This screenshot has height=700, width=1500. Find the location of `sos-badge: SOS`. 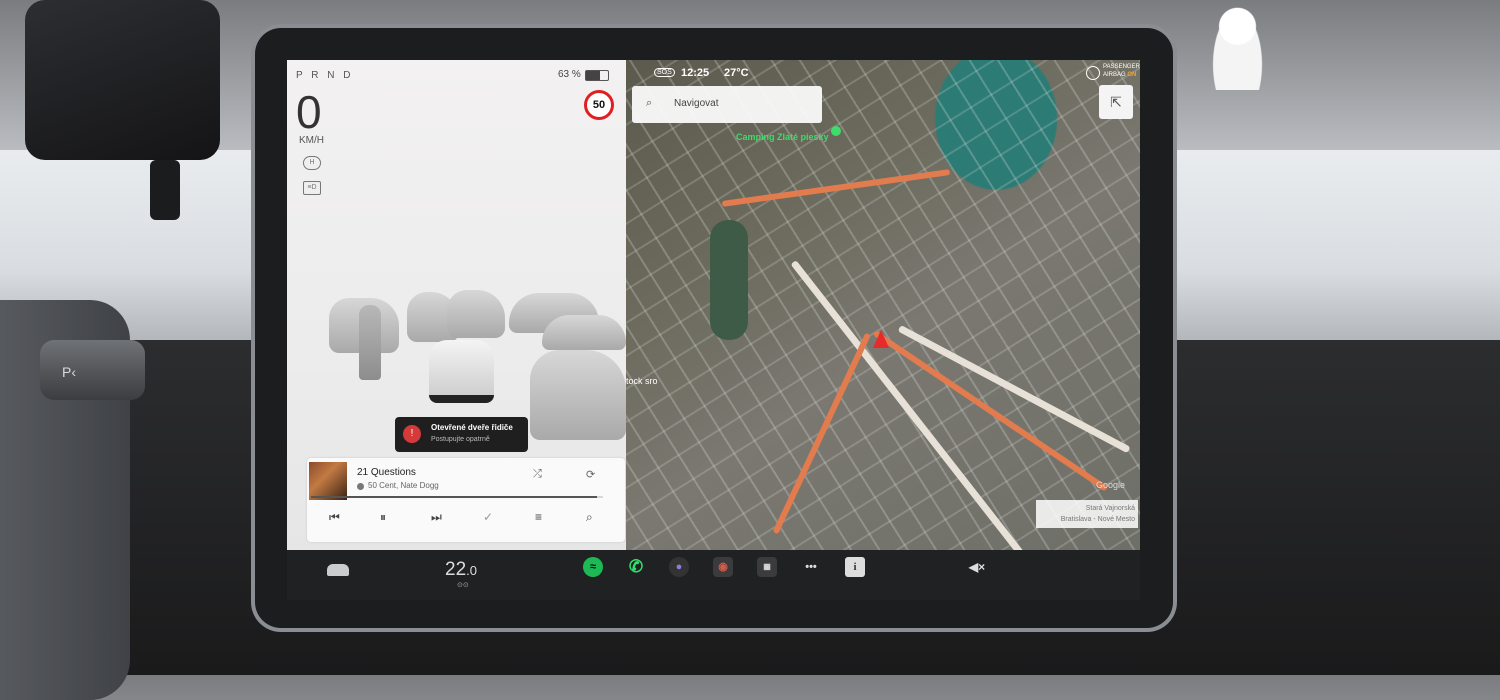

sos-badge: SOS is located at coordinates (664, 72).